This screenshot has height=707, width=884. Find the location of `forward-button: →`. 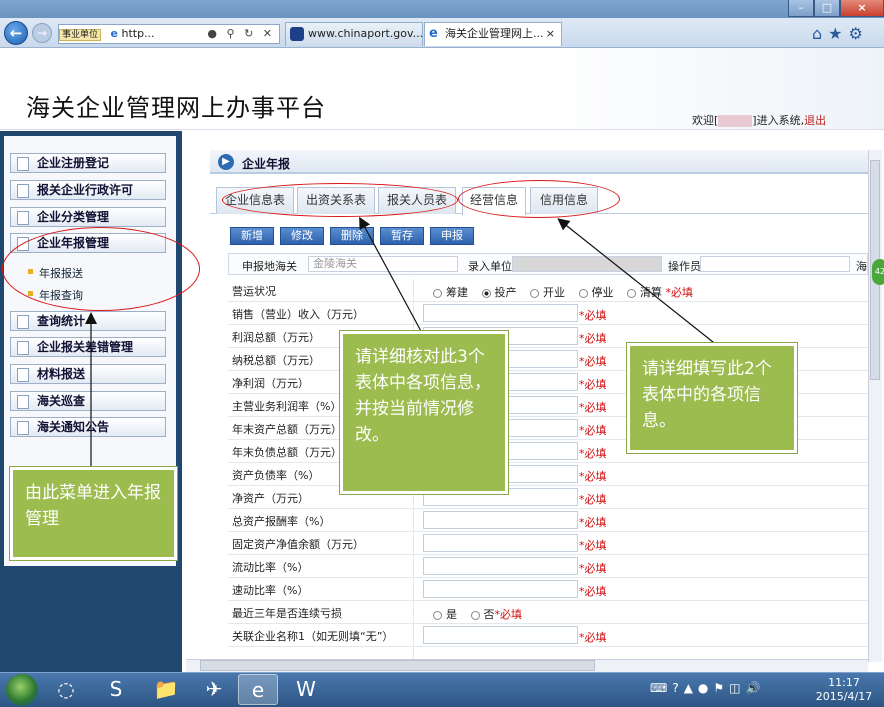

forward-button: → is located at coordinates (42, 33).